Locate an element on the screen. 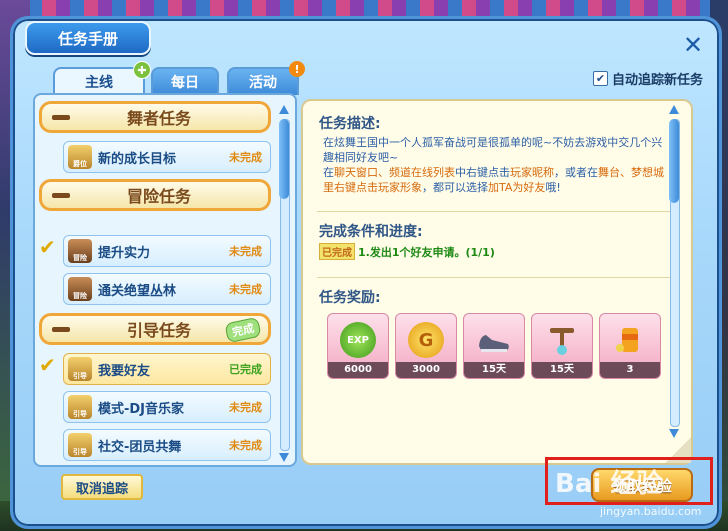 This screenshot has height=531, width=728. quest-list-scrollbar is located at coordinates (284, 284).